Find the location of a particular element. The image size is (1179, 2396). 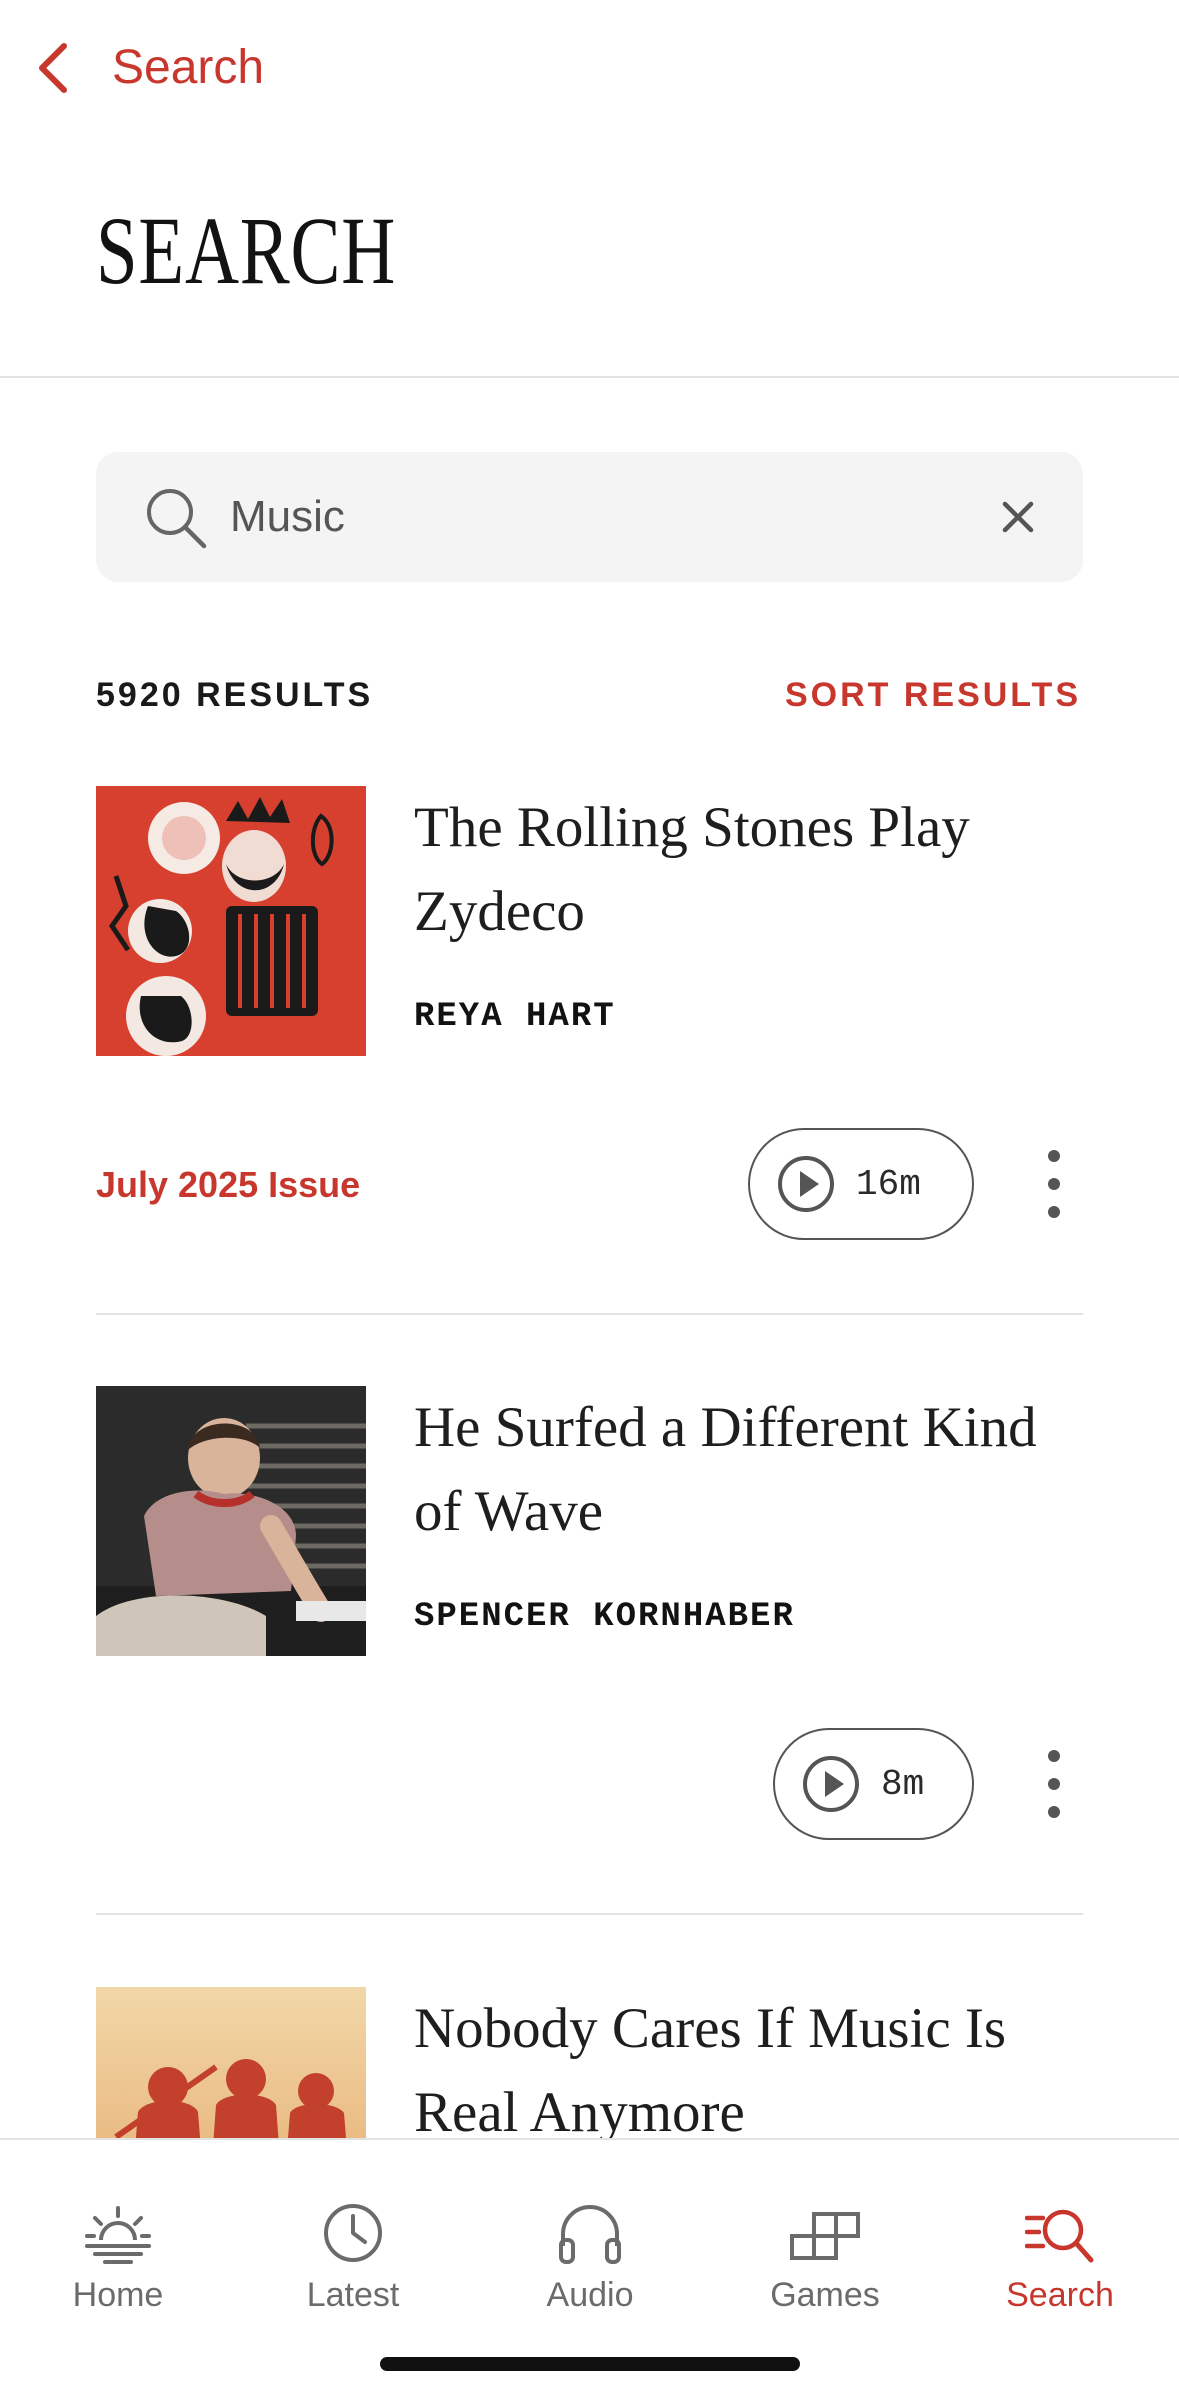

results-count: 5920 RESULTS is located at coordinates (235, 695).